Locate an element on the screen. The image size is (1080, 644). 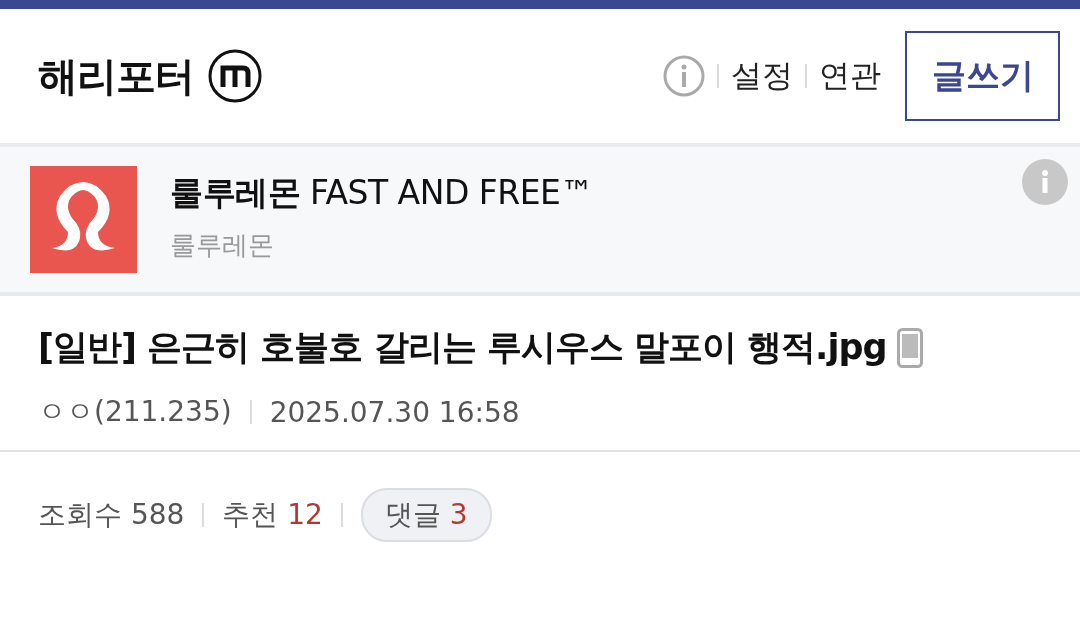
header-link: 연관 is located at coordinates (850, 76).